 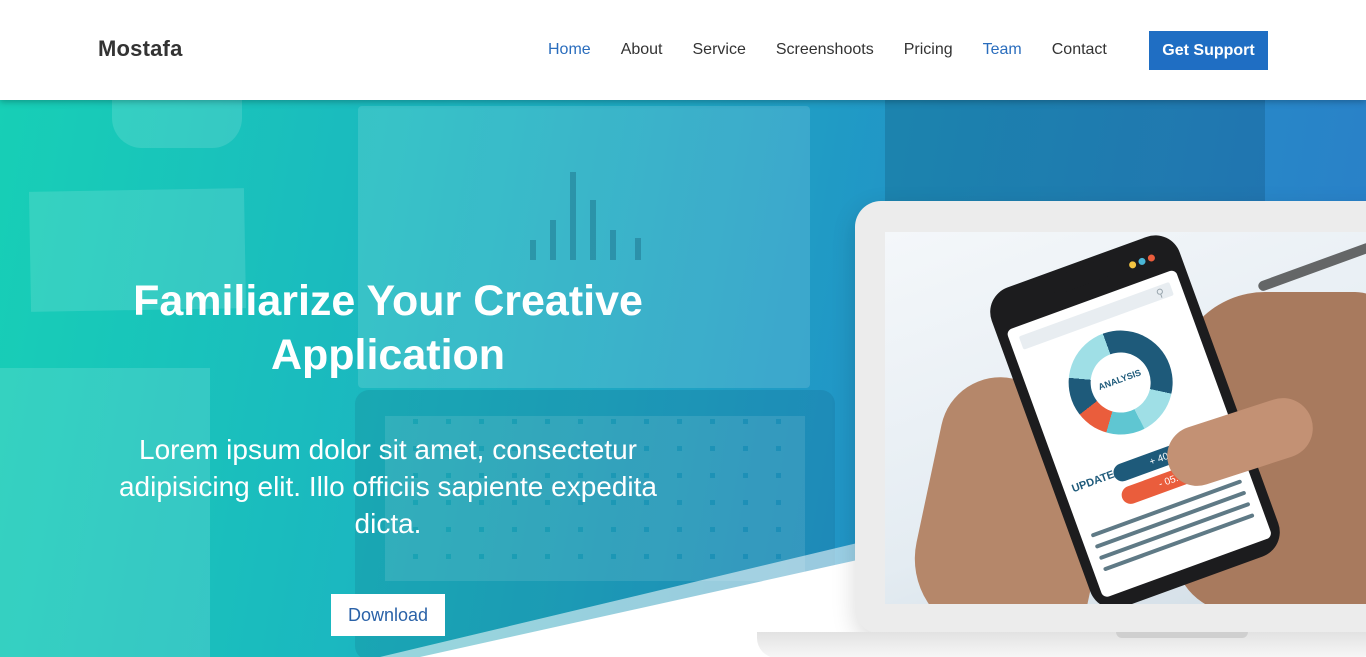 I want to click on phone-status-dots, so click(x=1142, y=261).